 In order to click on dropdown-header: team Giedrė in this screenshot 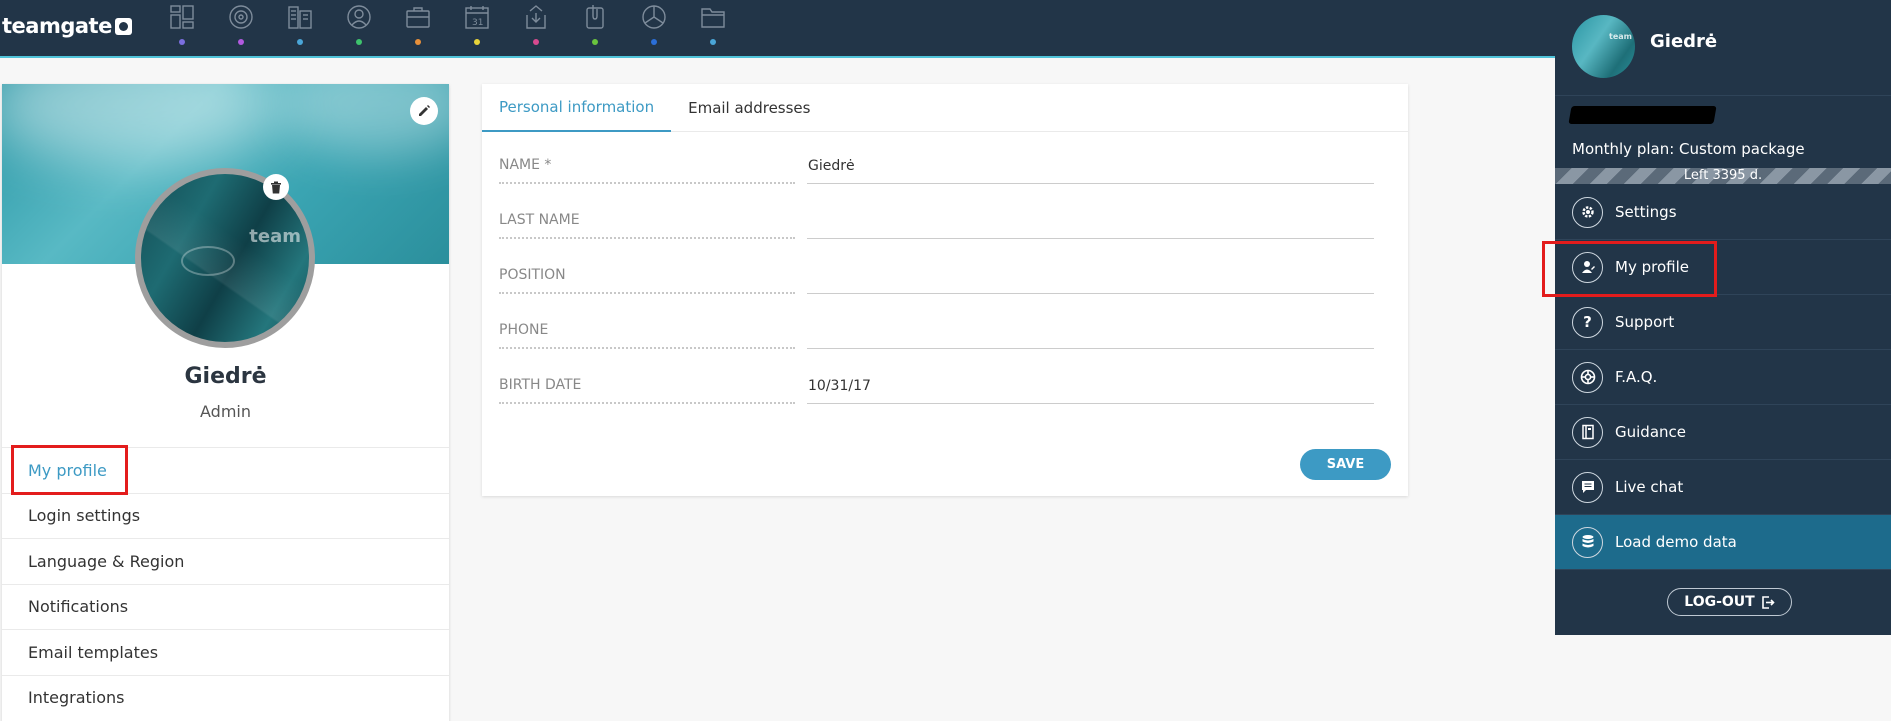, I will do `click(1723, 48)`.